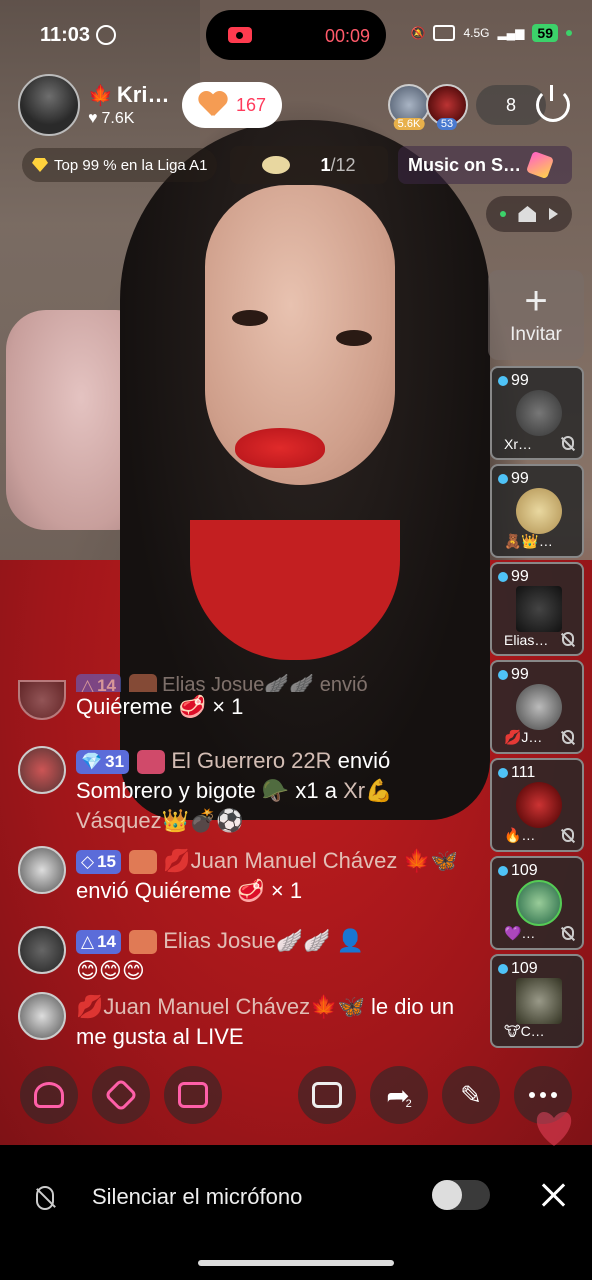  What do you see at coordinates (418, 33) in the screenshot?
I see `mute-bell-icon: 🔕` at bounding box center [418, 33].